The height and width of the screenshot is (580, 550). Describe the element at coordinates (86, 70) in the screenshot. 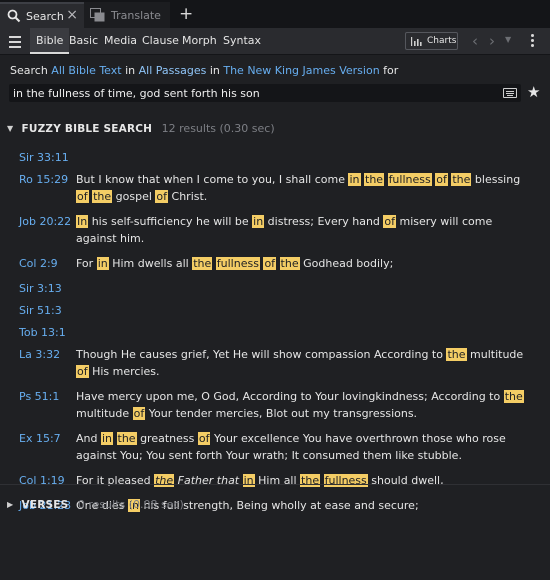

I see `search-scope-link: All Bible Text` at that location.